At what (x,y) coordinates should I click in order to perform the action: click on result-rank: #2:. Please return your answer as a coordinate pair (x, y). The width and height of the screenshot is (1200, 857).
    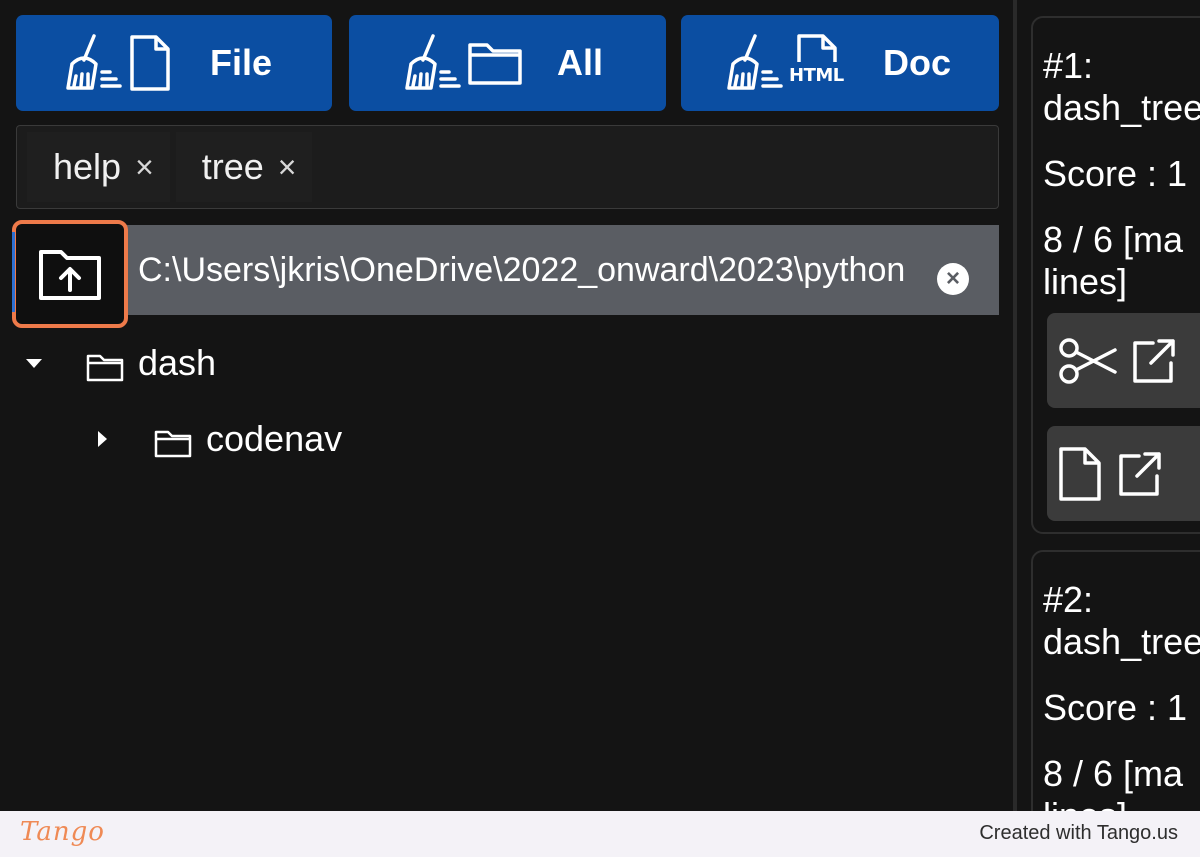
    Looking at the image, I should click on (1068, 599).